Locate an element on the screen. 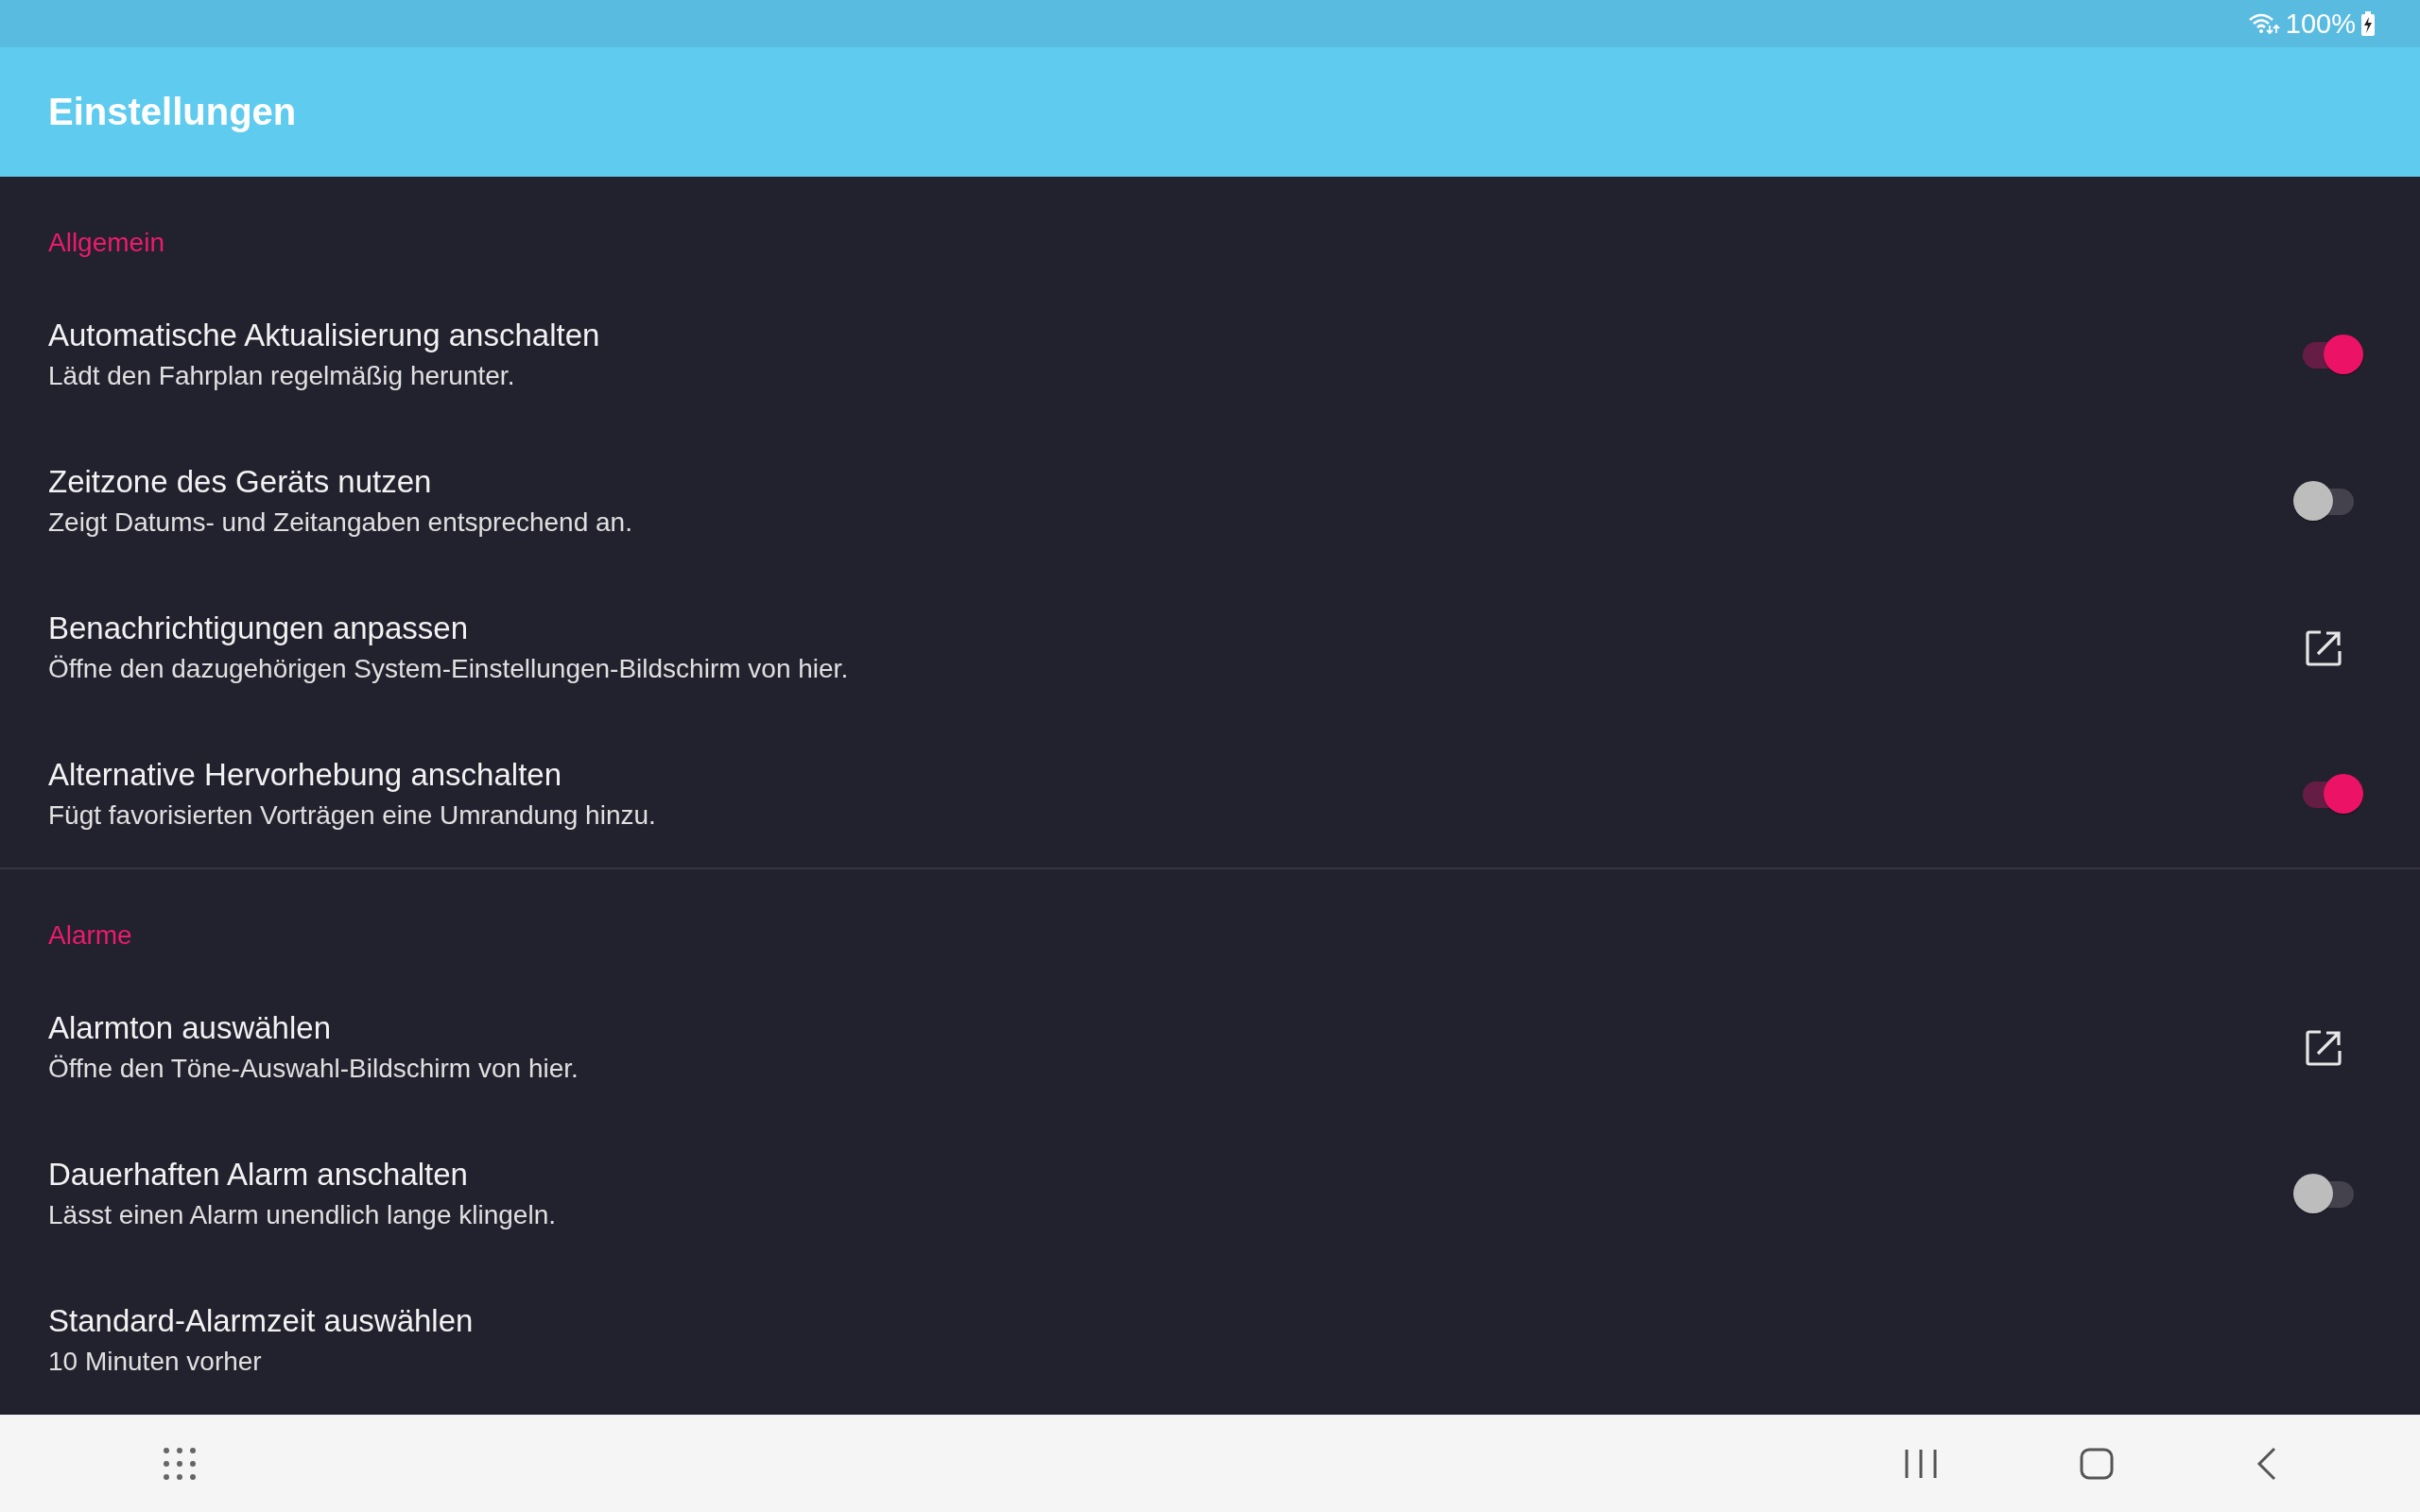 This screenshot has height=1512, width=2420. settings-item: Alarmton auswählen Öffne den Töne-Auswahl-Bildschirm von hier. is located at coordinates (1210, 1047).